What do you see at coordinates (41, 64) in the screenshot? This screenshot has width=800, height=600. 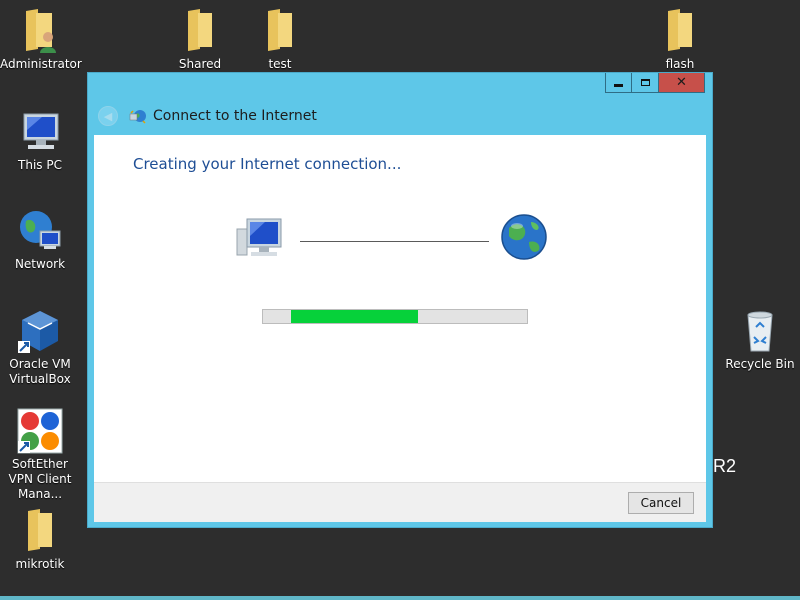 I see `desktop-icon-label: Administrator` at bounding box center [41, 64].